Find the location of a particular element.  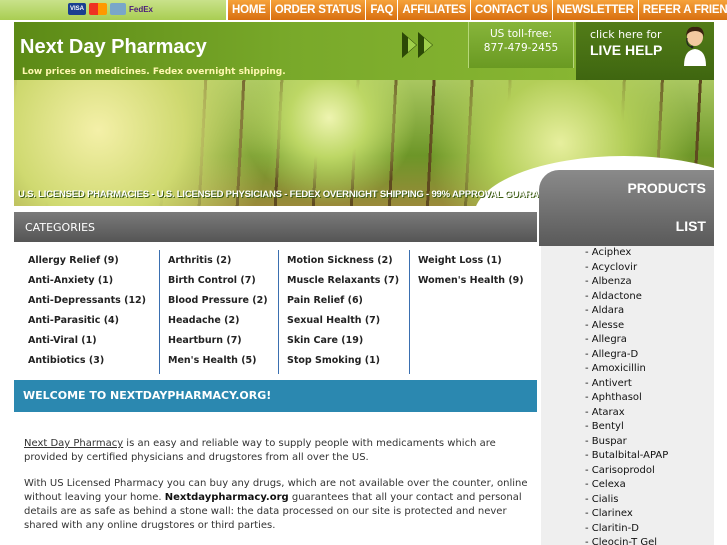

category-link: Allergy Relief (9) is located at coordinates (93, 264).